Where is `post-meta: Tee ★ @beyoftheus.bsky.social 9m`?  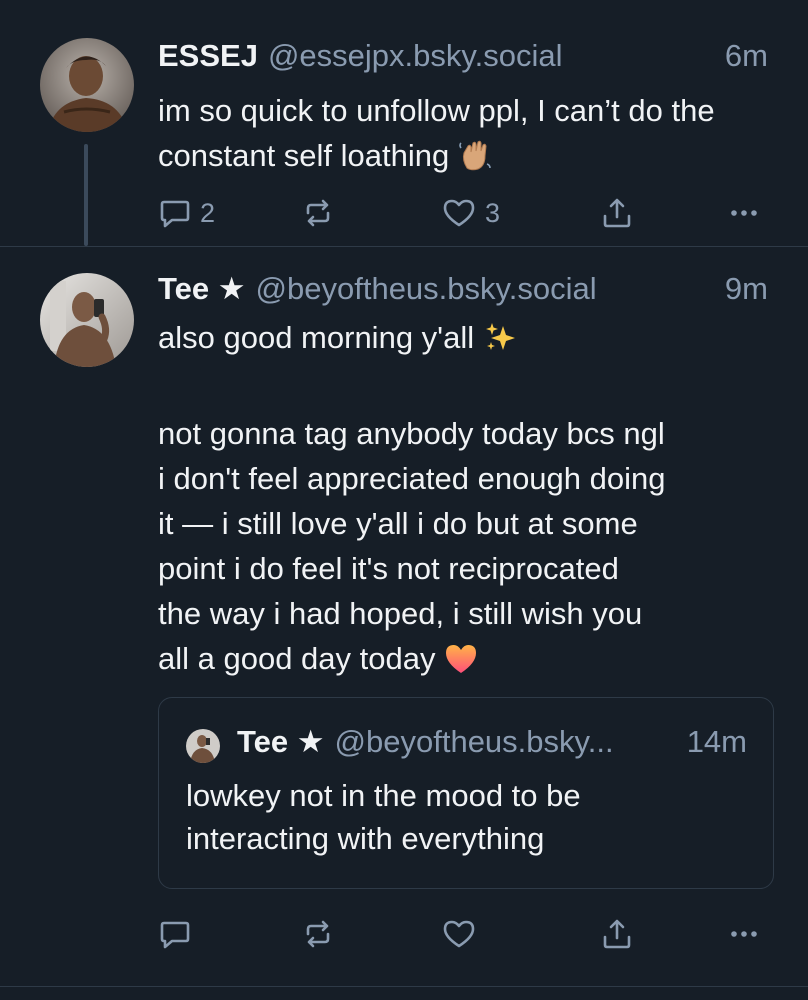 post-meta: Tee ★ @beyoftheus.bsky.social 9m is located at coordinates (463, 293).